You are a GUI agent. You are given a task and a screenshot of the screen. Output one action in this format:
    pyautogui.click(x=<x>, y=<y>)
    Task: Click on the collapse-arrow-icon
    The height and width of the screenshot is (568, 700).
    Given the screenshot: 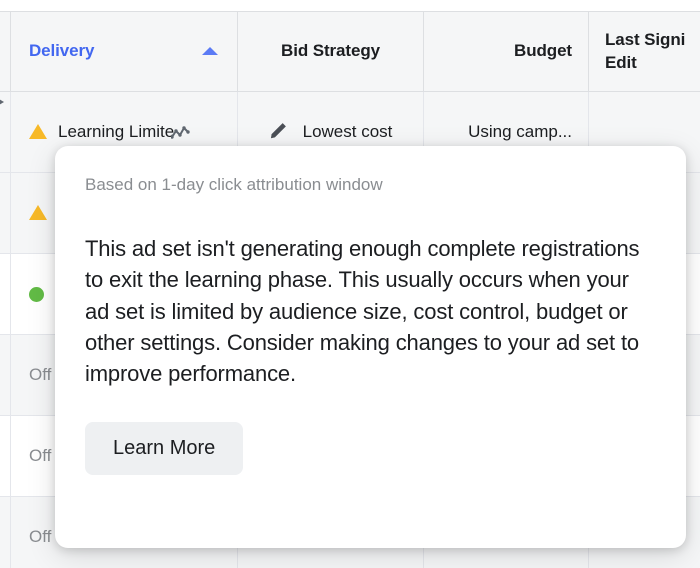 What is the action you would take?
    pyautogui.click(x=4, y=102)
    